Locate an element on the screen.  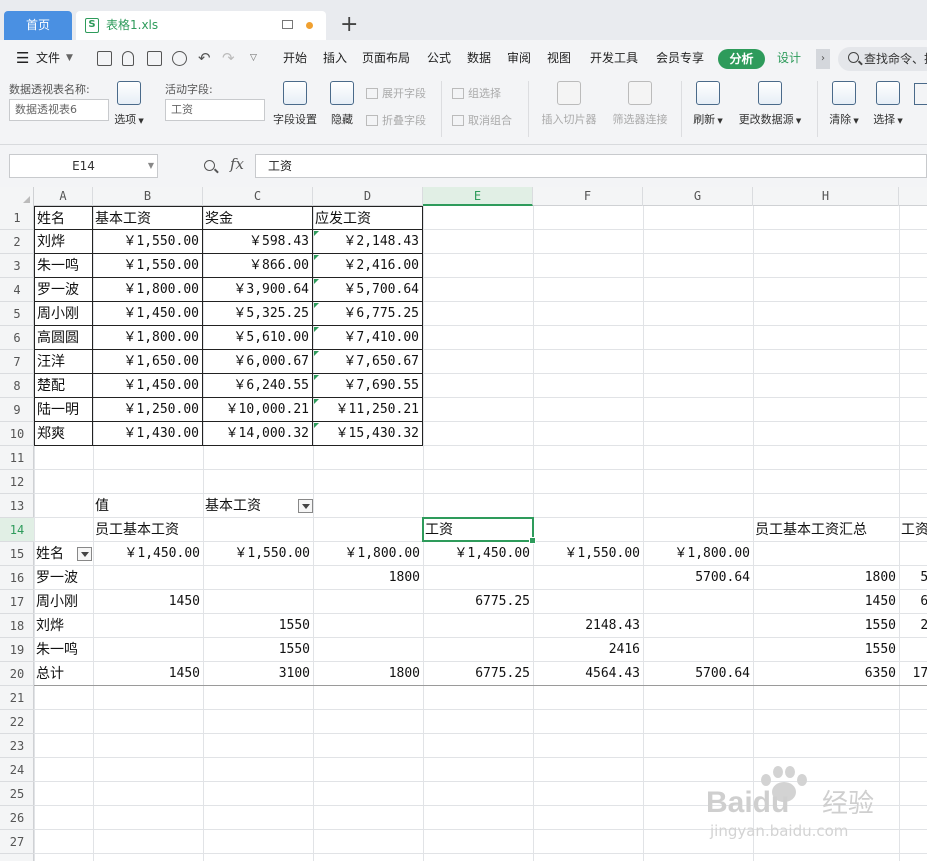
column-header-next is located at coordinates (913, 196).